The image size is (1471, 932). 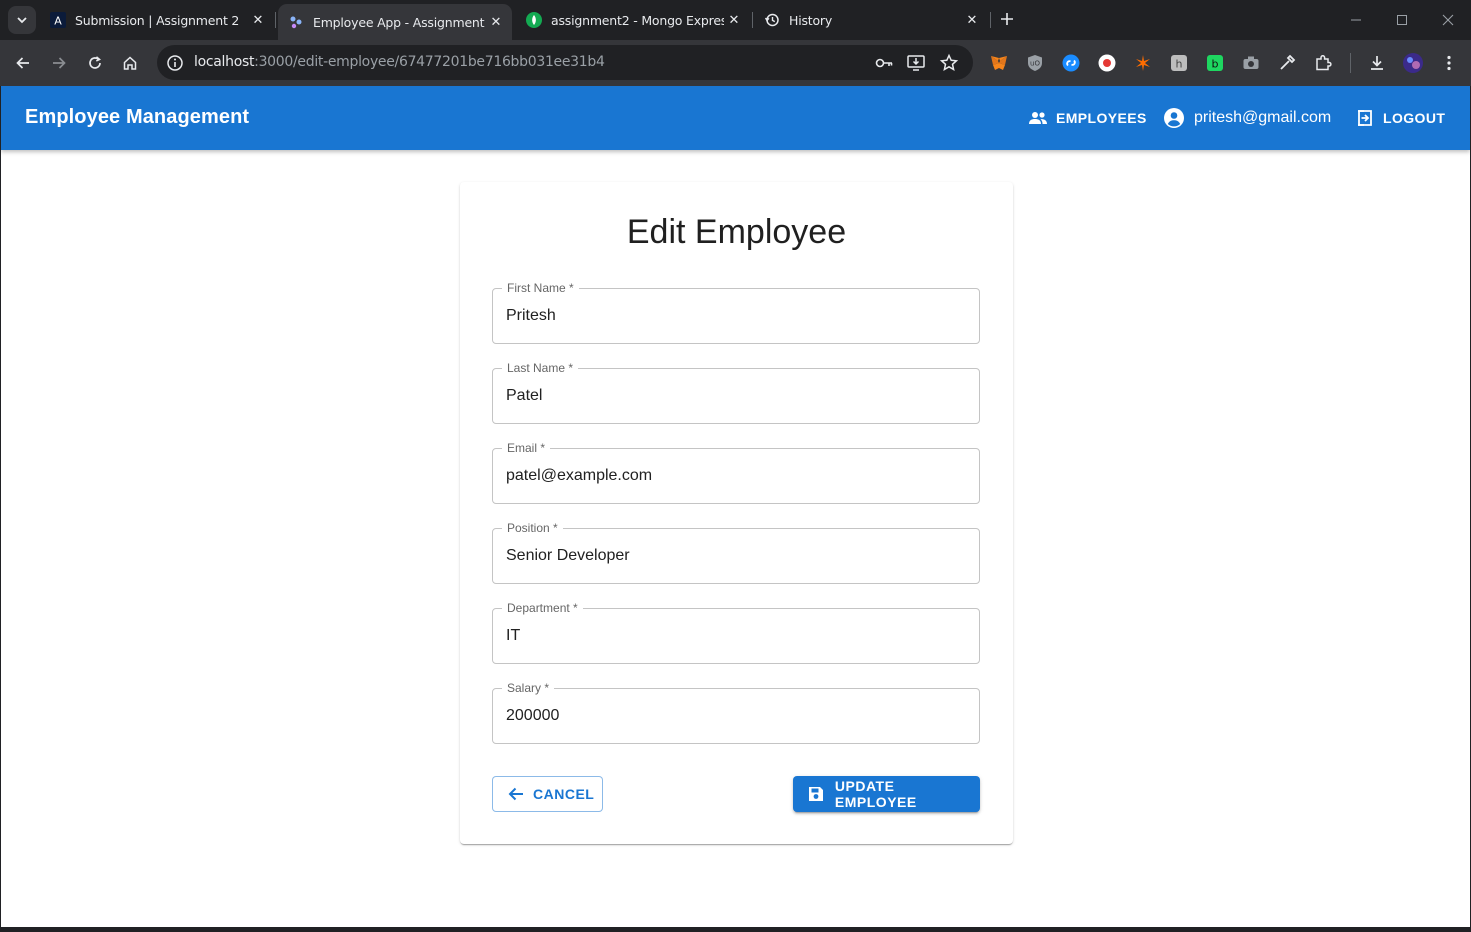 What do you see at coordinates (1143, 63) in the screenshot?
I see `spark-extension-icon` at bounding box center [1143, 63].